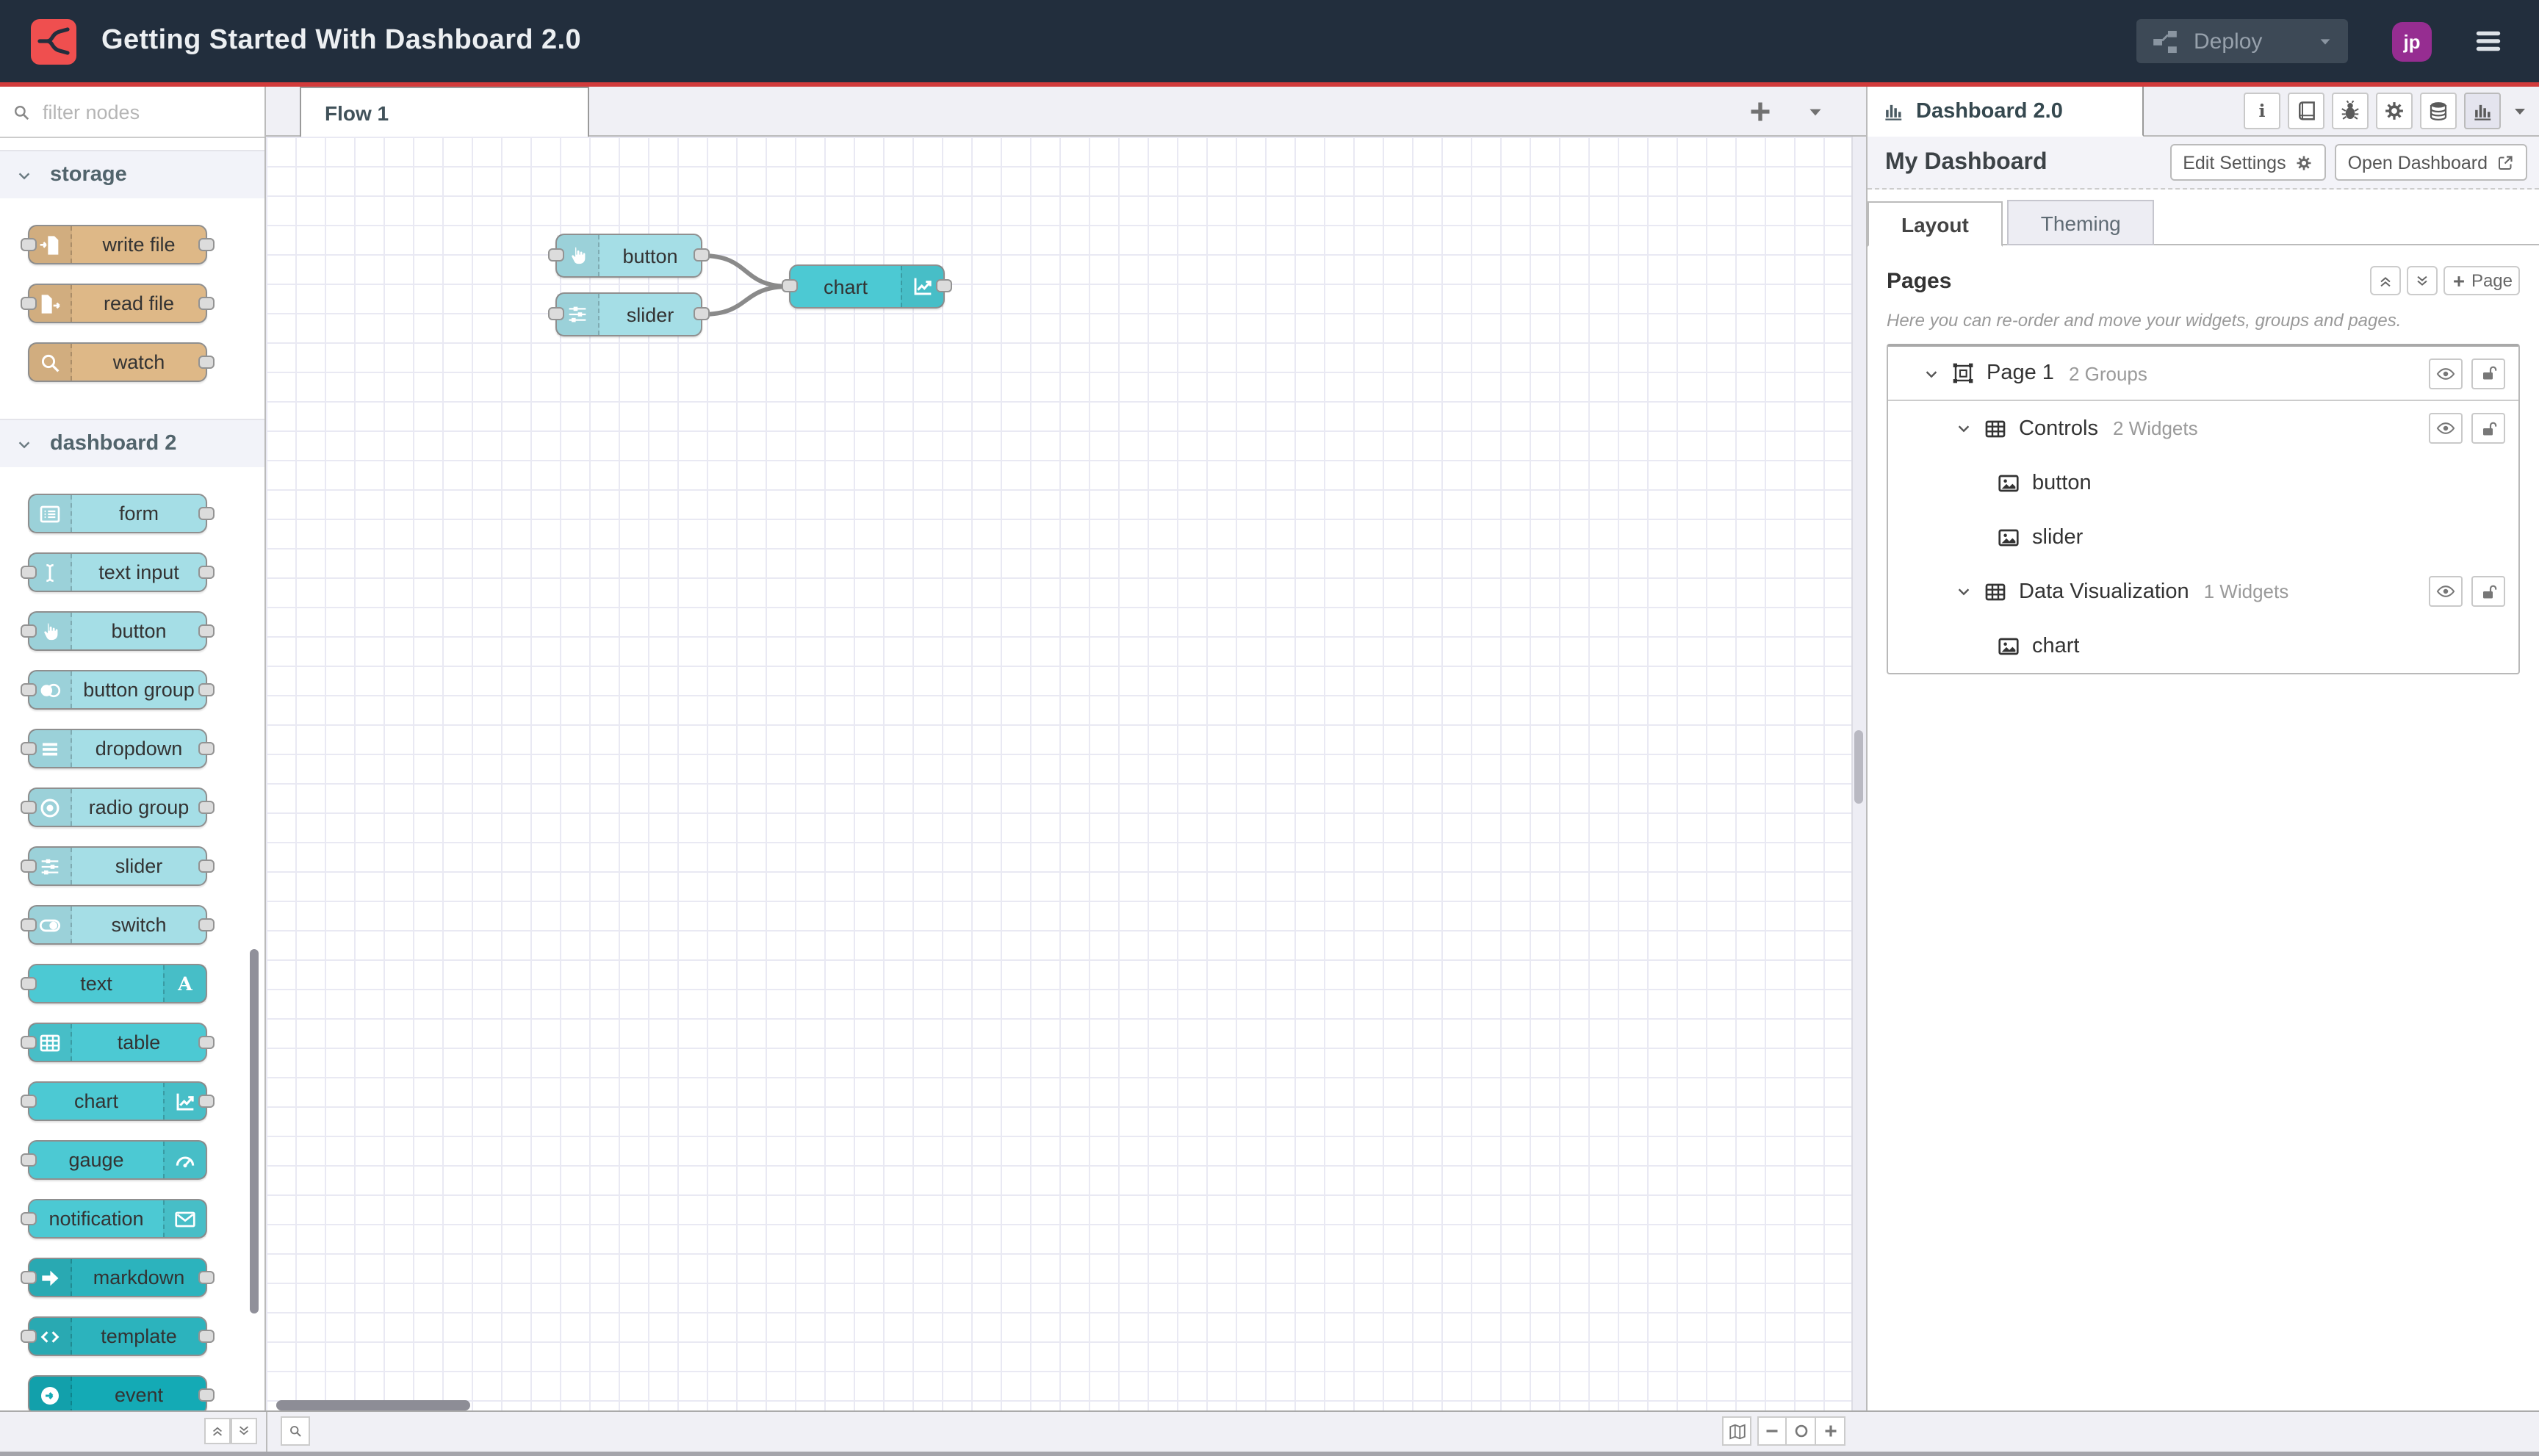 The image size is (2539, 1456). I want to click on palette-double-up-button, so click(218, 1431).